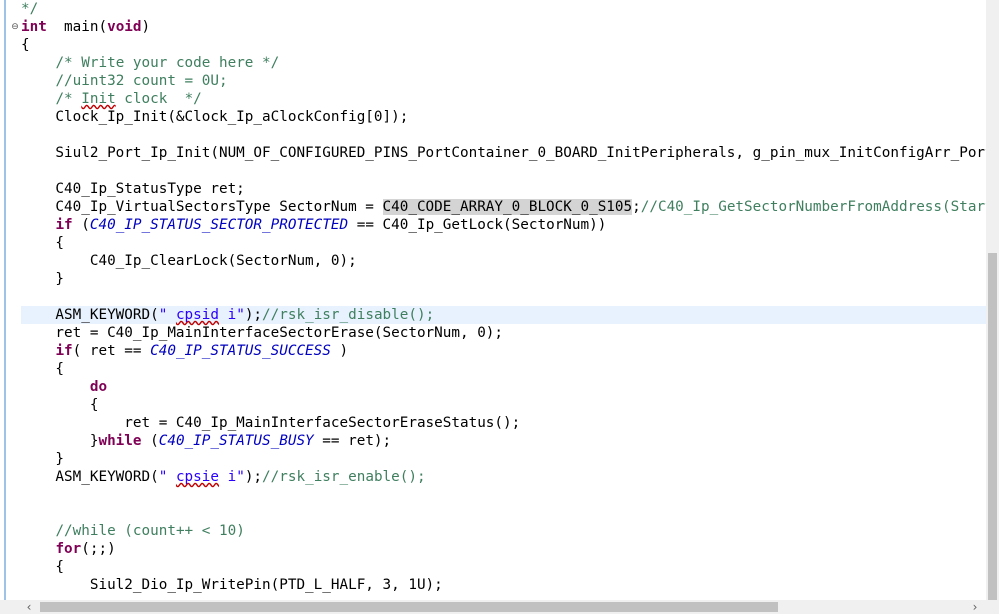 The height and width of the screenshot is (614, 999). What do you see at coordinates (503, 441) in the screenshot?
I see `code-line: }while (C40_IP_STATUS_BUSY == ret);` at bounding box center [503, 441].